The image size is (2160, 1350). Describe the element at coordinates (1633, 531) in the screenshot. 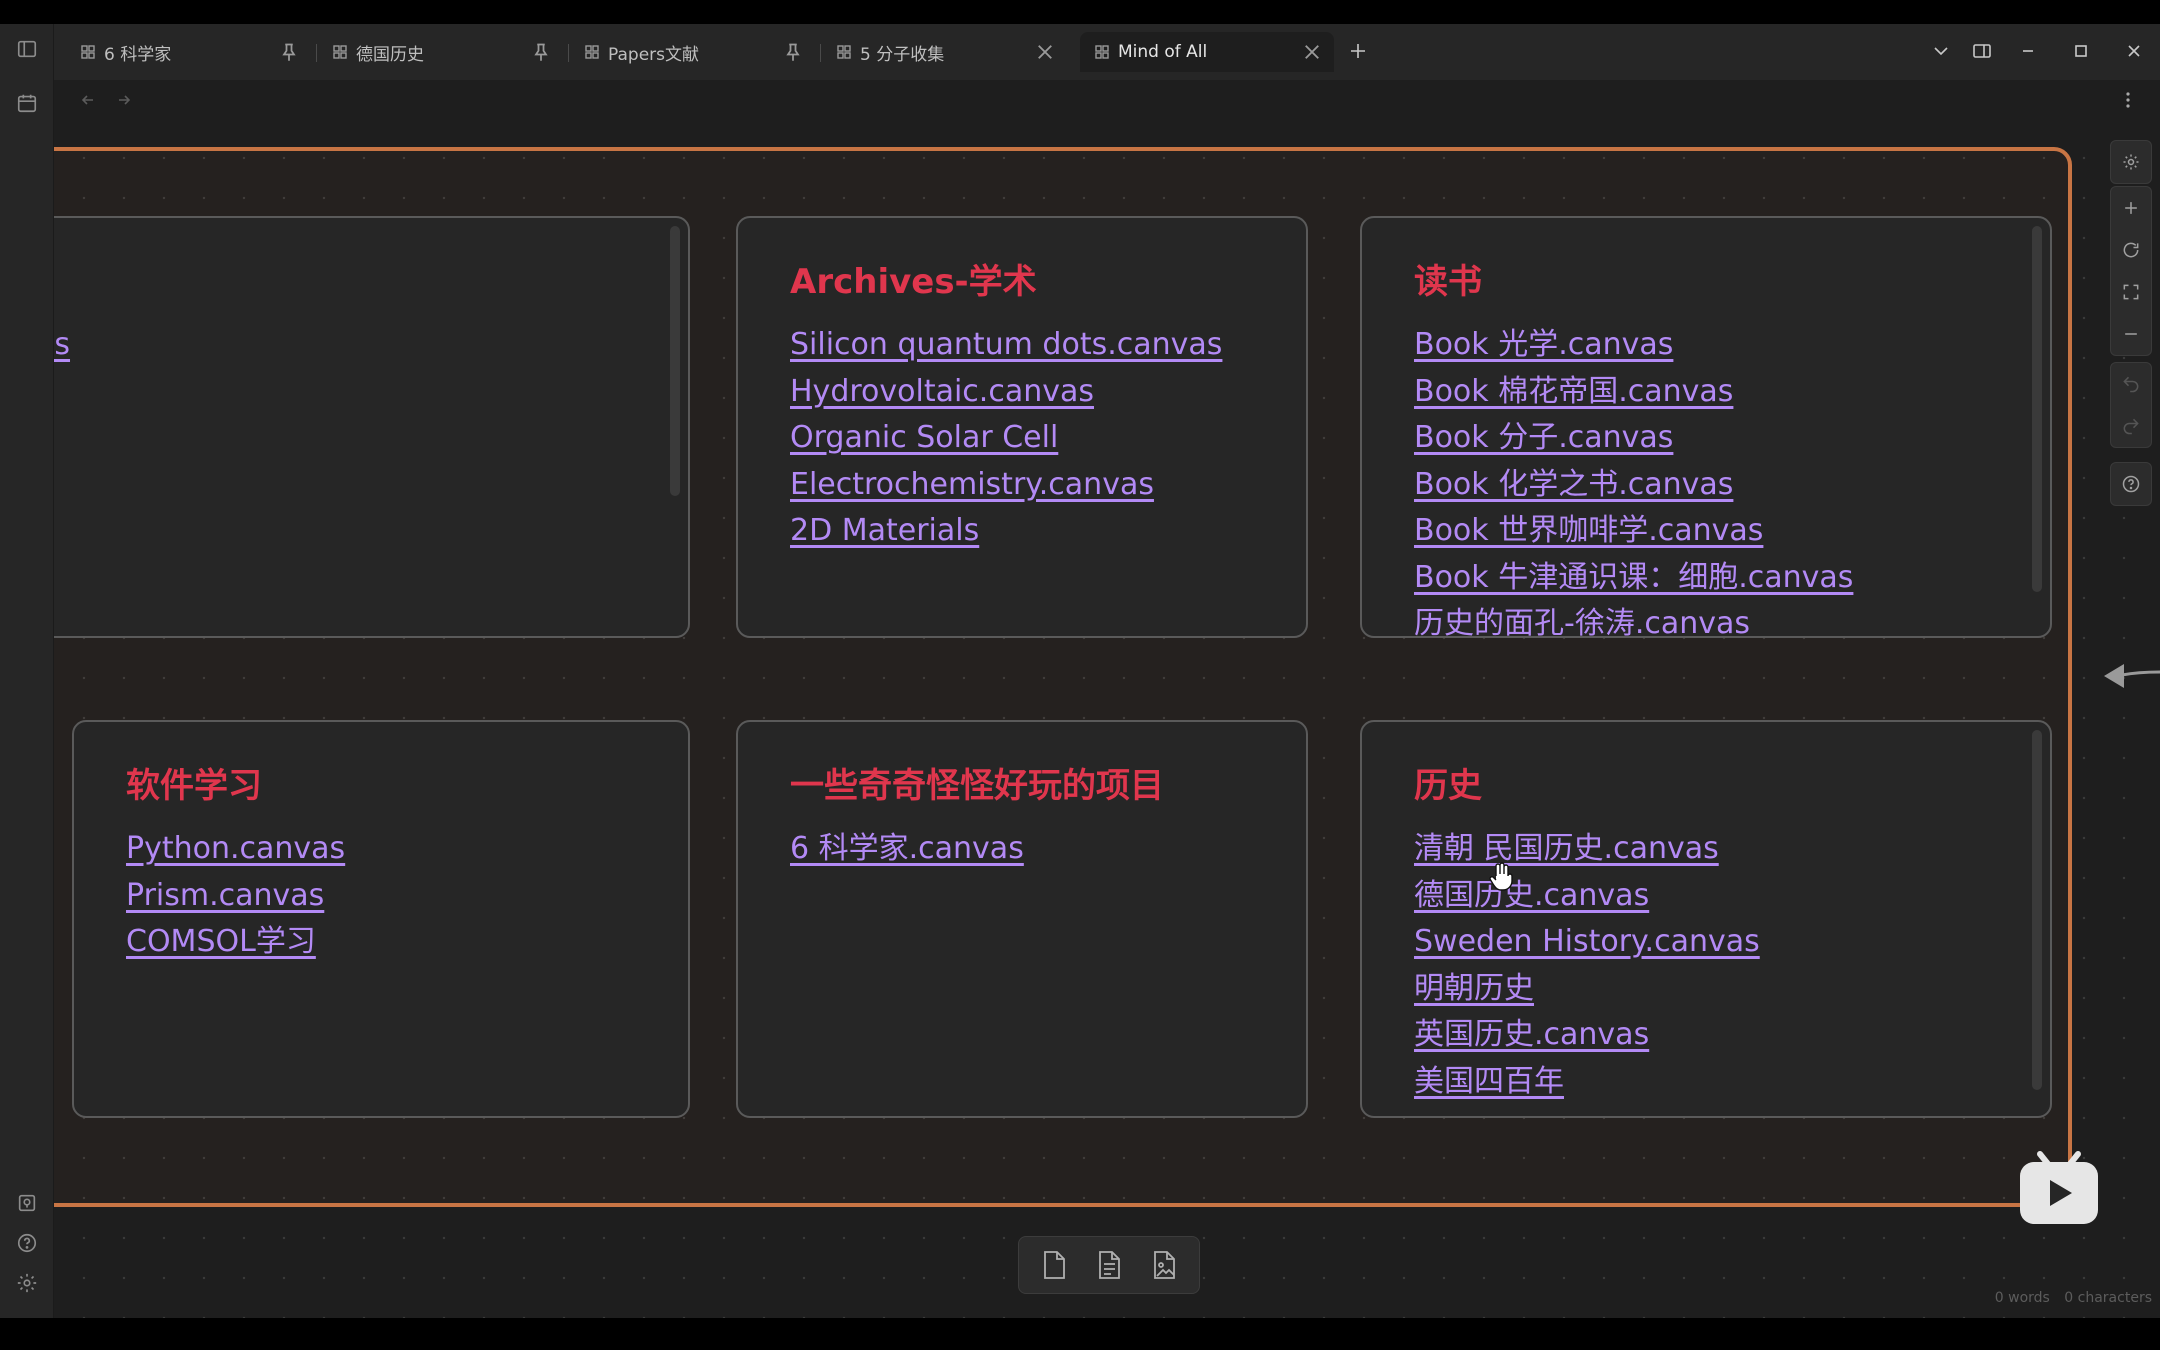

I see `canvas-link: Book 世界咖啡学.canvas` at that location.